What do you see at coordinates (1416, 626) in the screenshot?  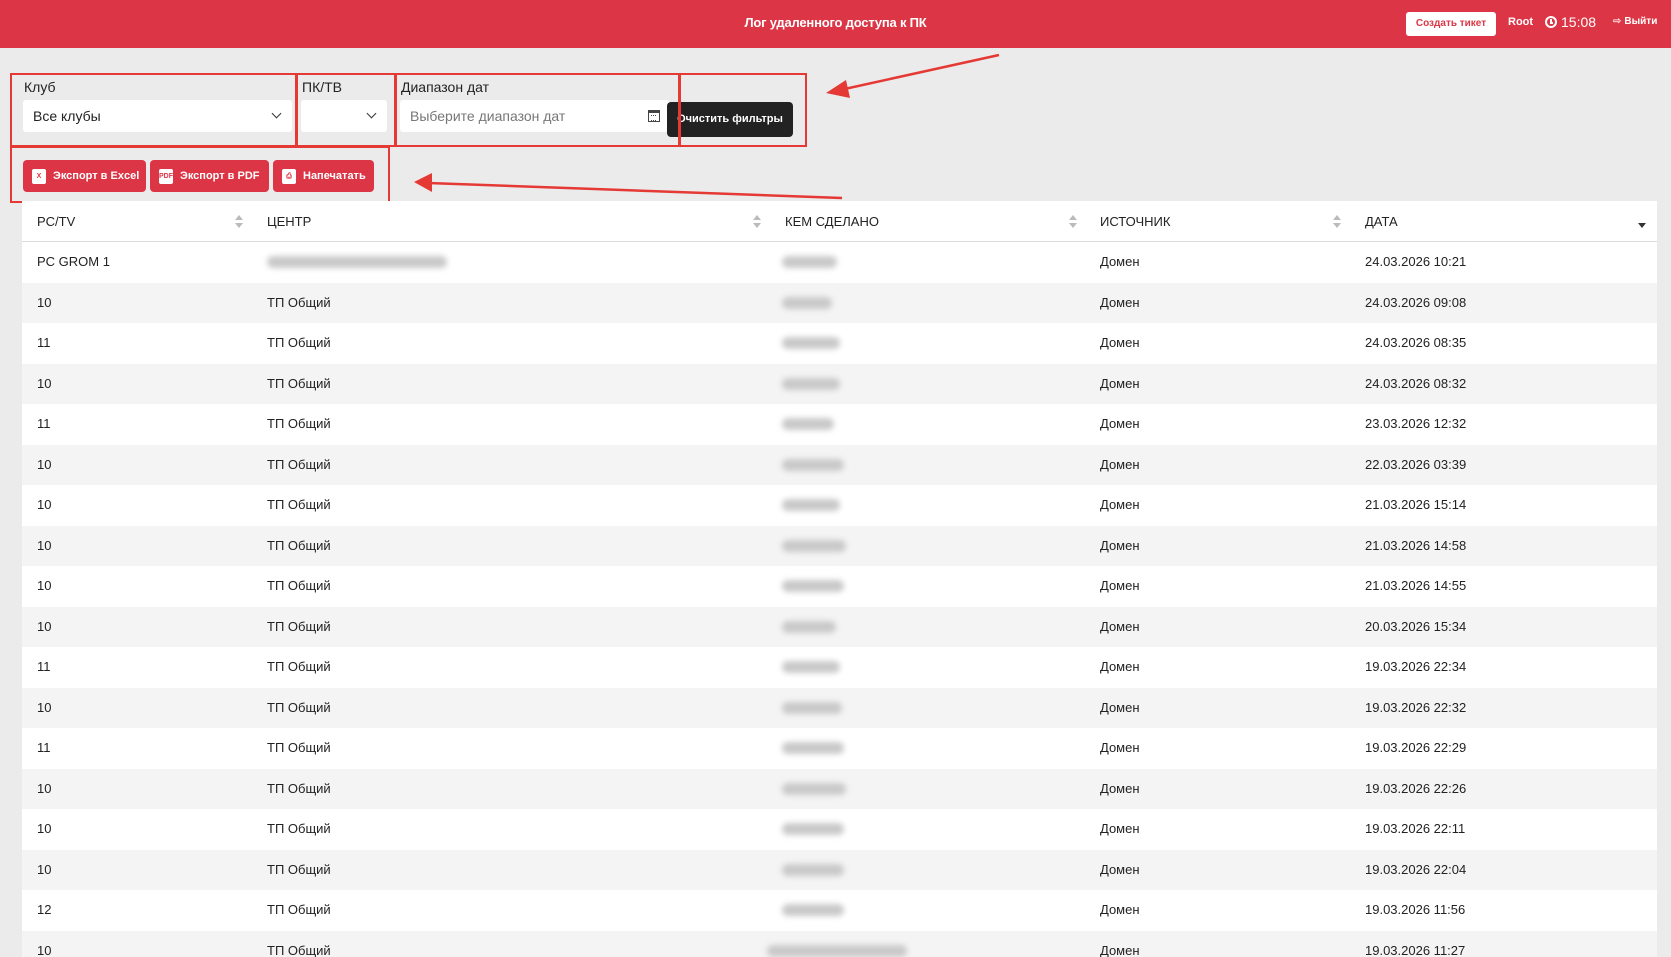 I see `cell-date: 20.03.2026 15:34` at bounding box center [1416, 626].